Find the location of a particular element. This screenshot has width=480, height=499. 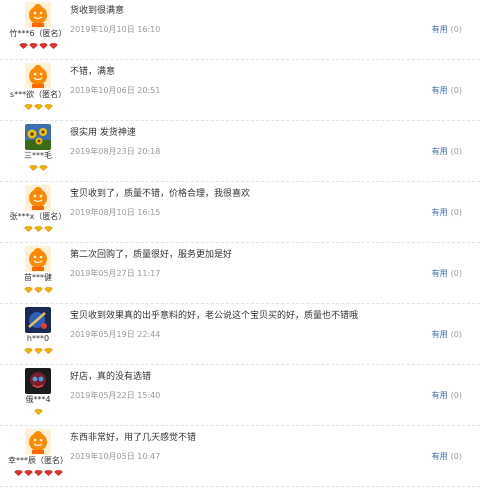

review-date: 2019年08月10日 16:15 is located at coordinates (115, 212).